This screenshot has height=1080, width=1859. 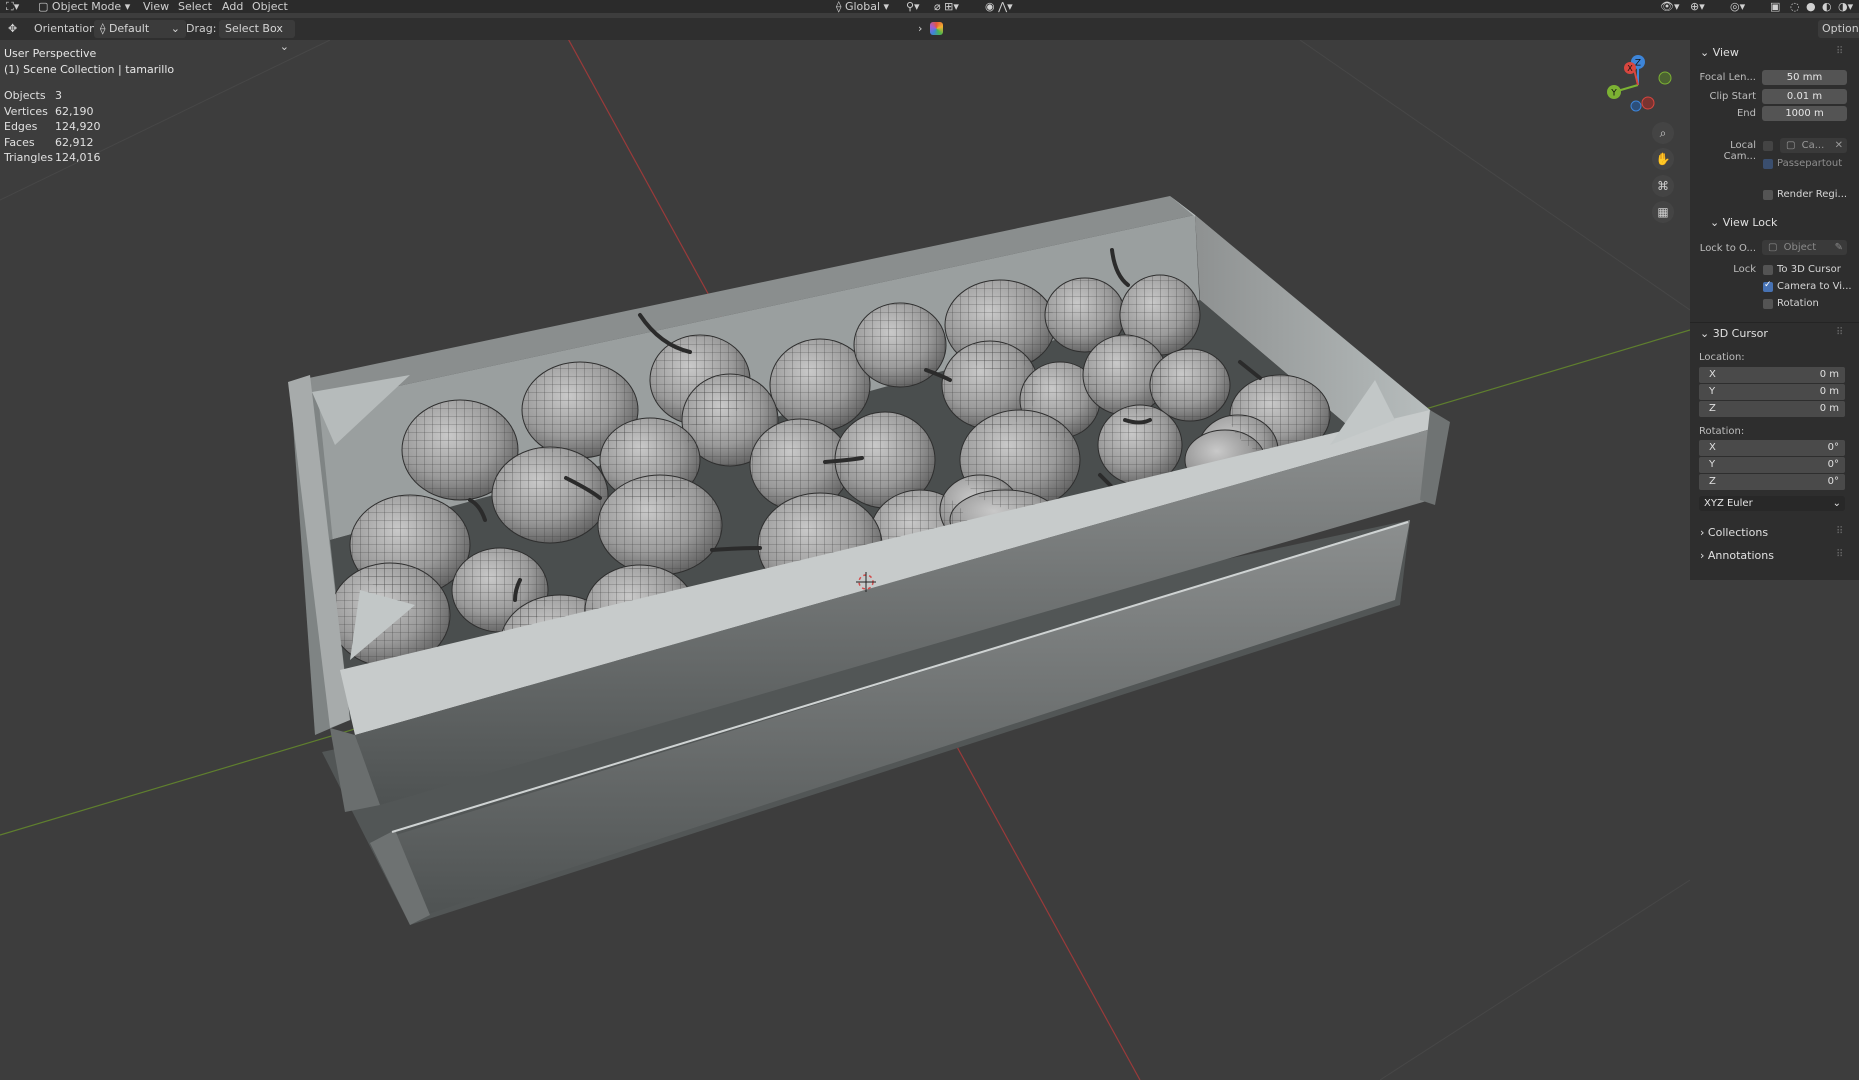 I want to click on transform-orientation-label: Global, so click(x=862, y=6).